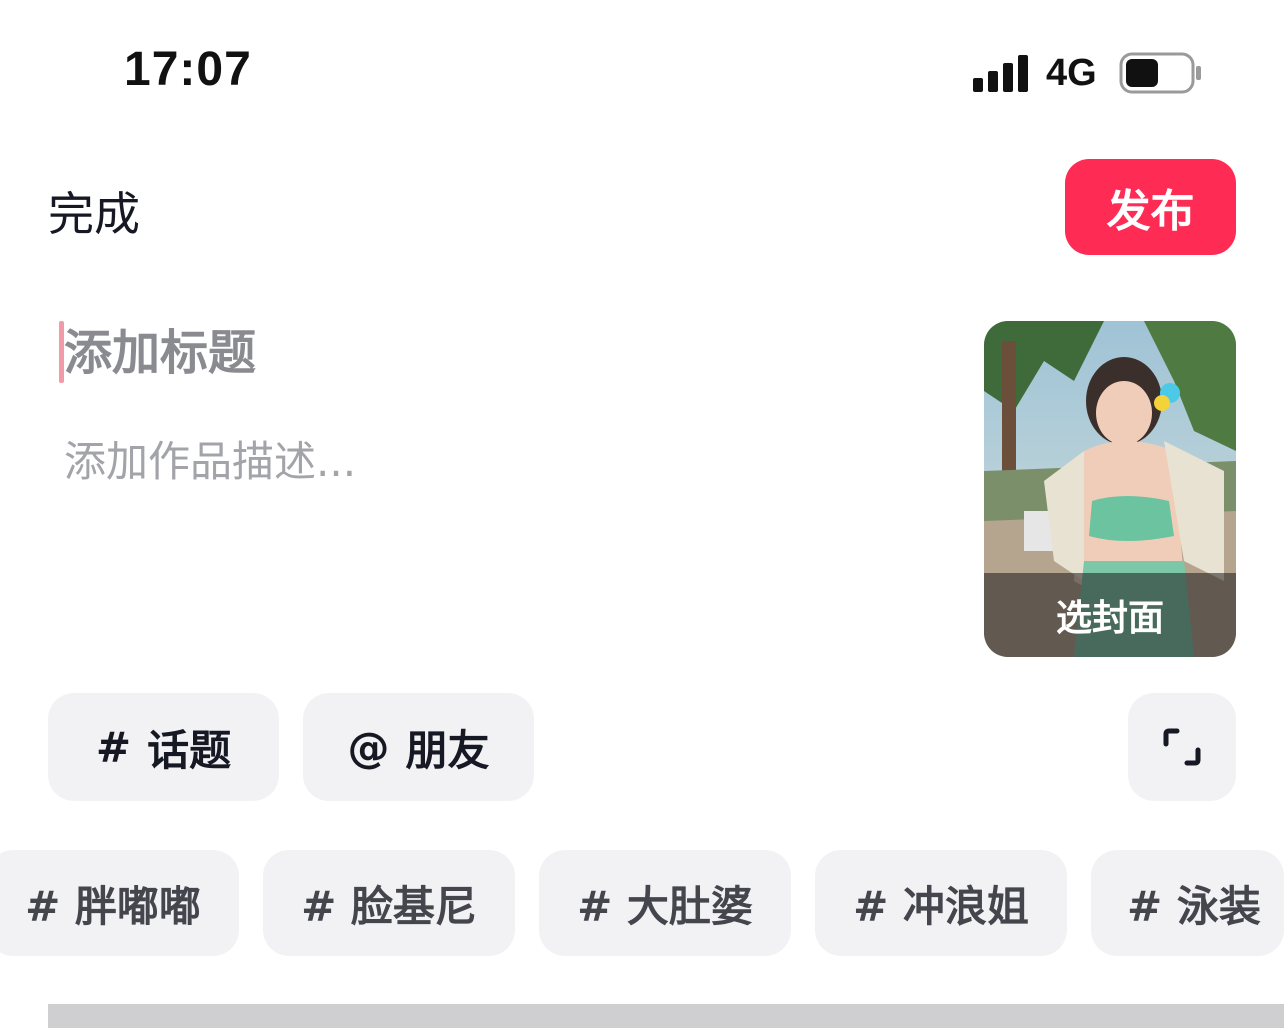 The width and height of the screenshot is (1284, 1028). I want to click on topic-label: 话题, so click(189, 750).